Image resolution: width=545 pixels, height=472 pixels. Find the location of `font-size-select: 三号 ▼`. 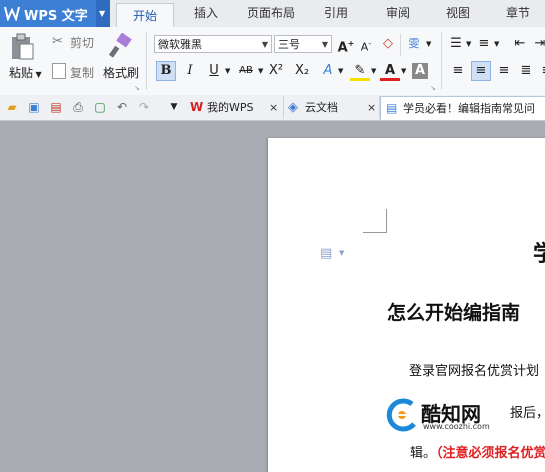

font-size-select: 三号 ▼ is located at coordinates (303, 44).